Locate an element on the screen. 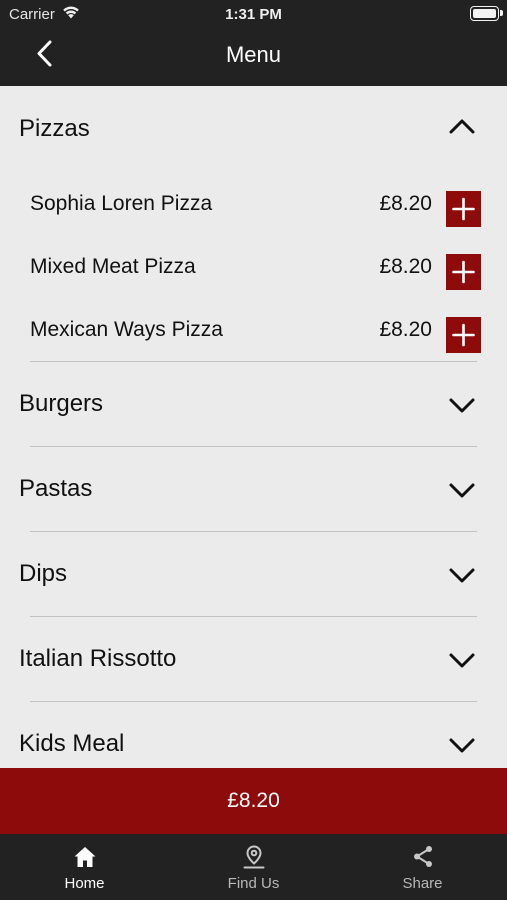 The image size is (507, 900). tab-label: Find Us is located at coordinates (253, 883).